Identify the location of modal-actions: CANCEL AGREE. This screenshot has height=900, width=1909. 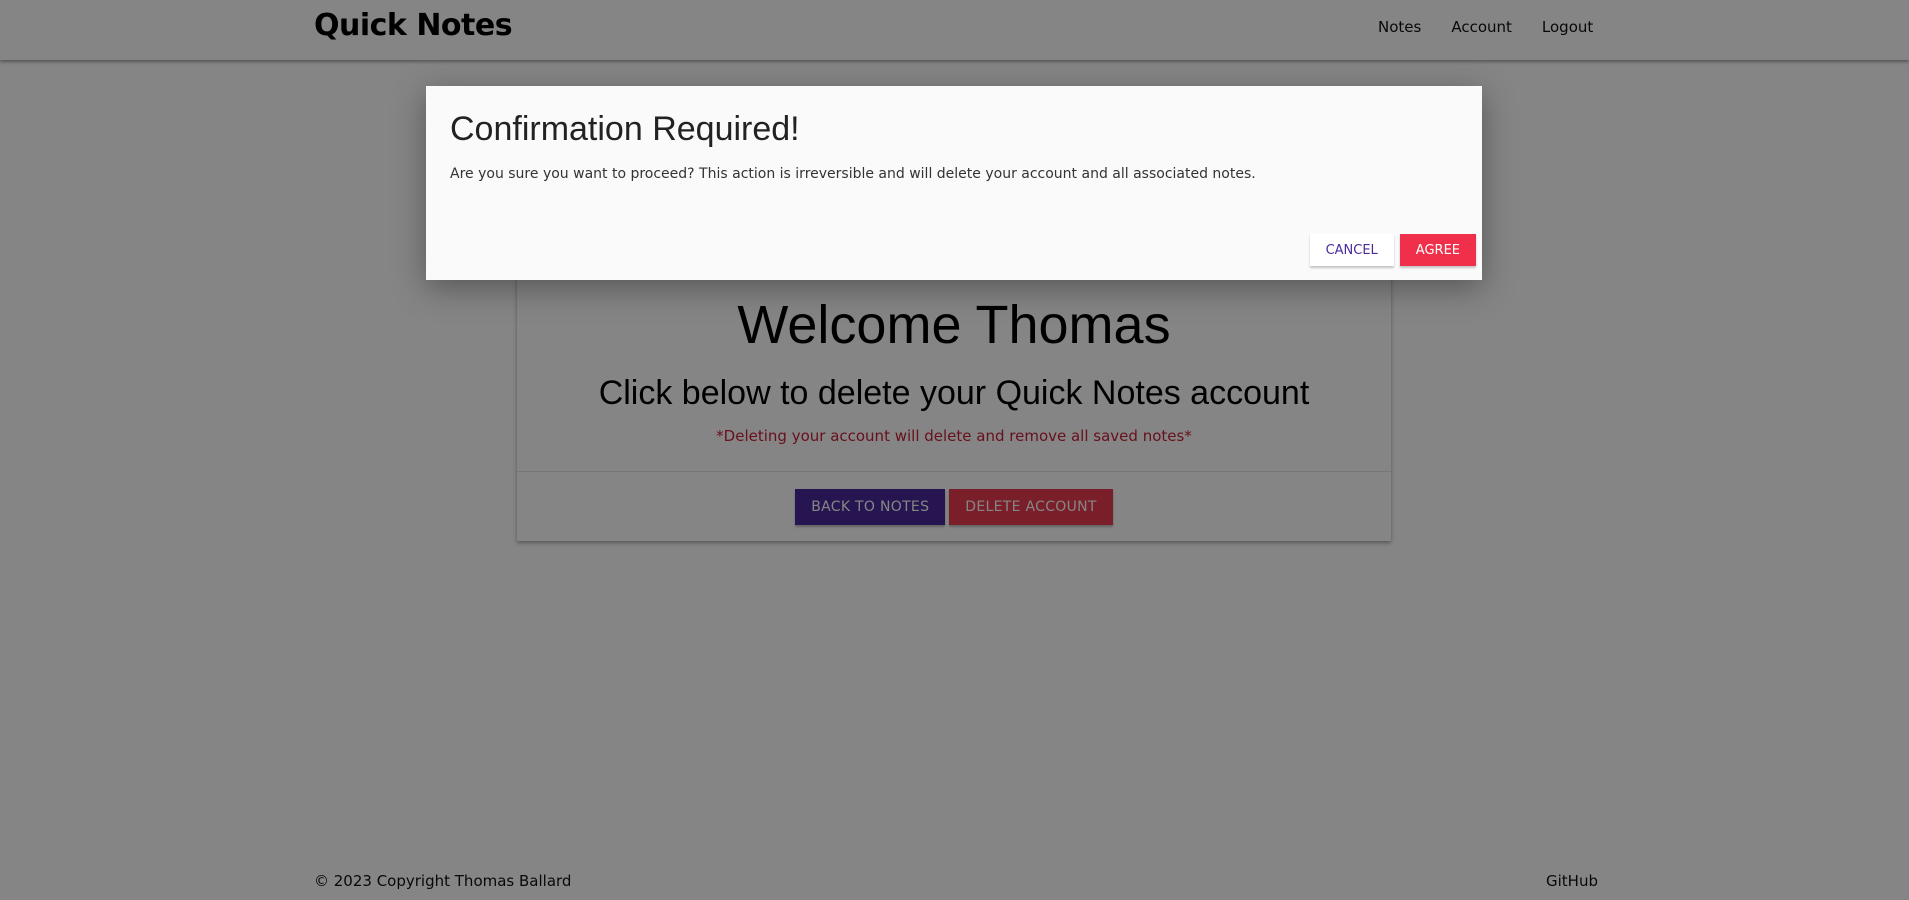
(1392, 250).